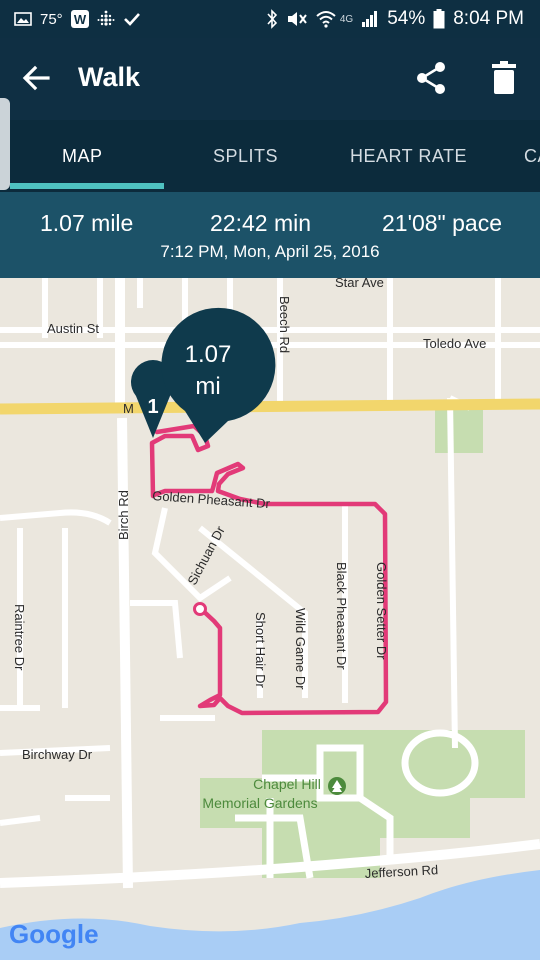  What do you see at coordinates (359, 284) in the screenshot?
I see `label-star-ave: Star Ave` at bounding box center [359, 284].